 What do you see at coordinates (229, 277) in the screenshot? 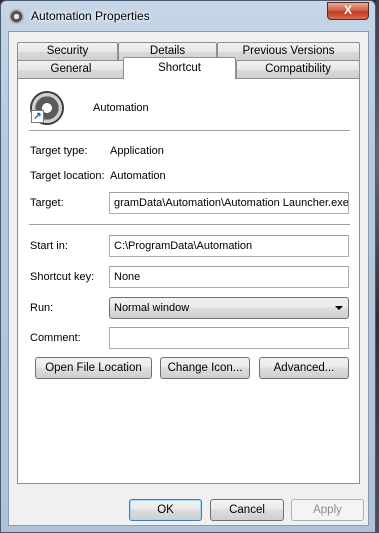
I see `shortcut-key-field: None` at bounding box center [229, 277].